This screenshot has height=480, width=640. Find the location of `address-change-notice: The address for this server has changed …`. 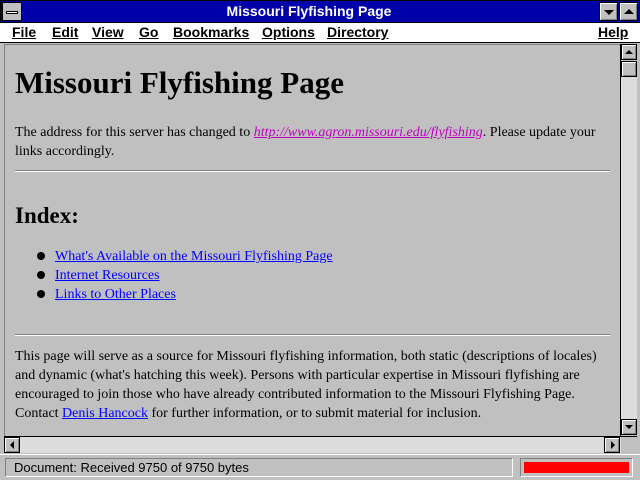

address-change-notice: The address for this server has changed … is located at coordinates (312, 142).